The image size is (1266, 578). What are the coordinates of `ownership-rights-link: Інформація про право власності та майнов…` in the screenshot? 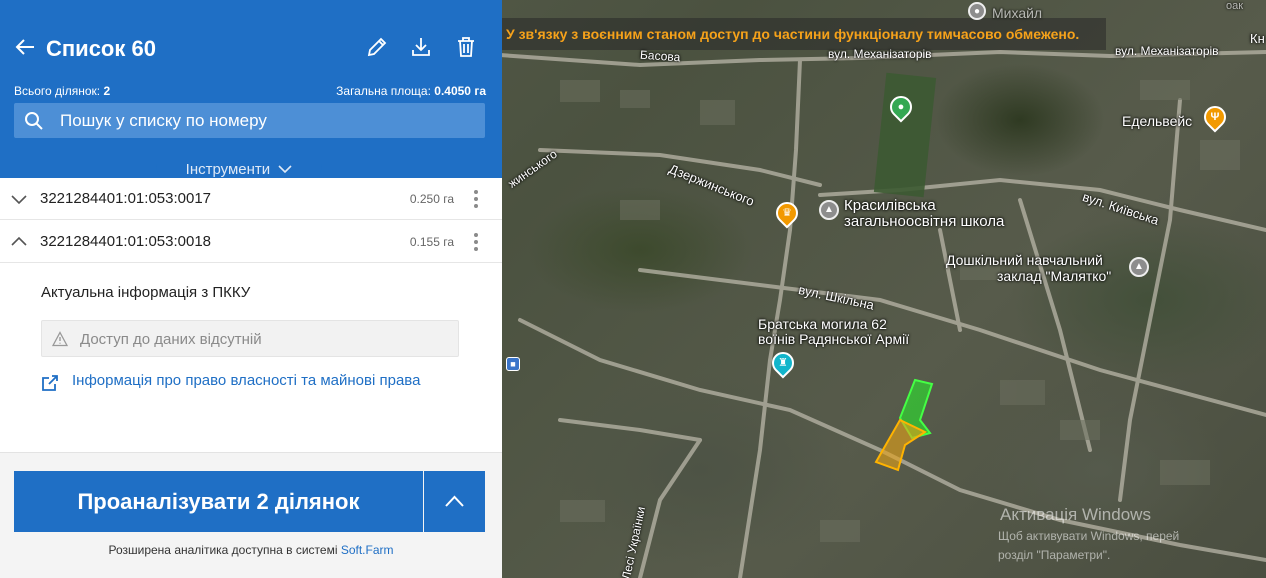 It's located at (231, 381).